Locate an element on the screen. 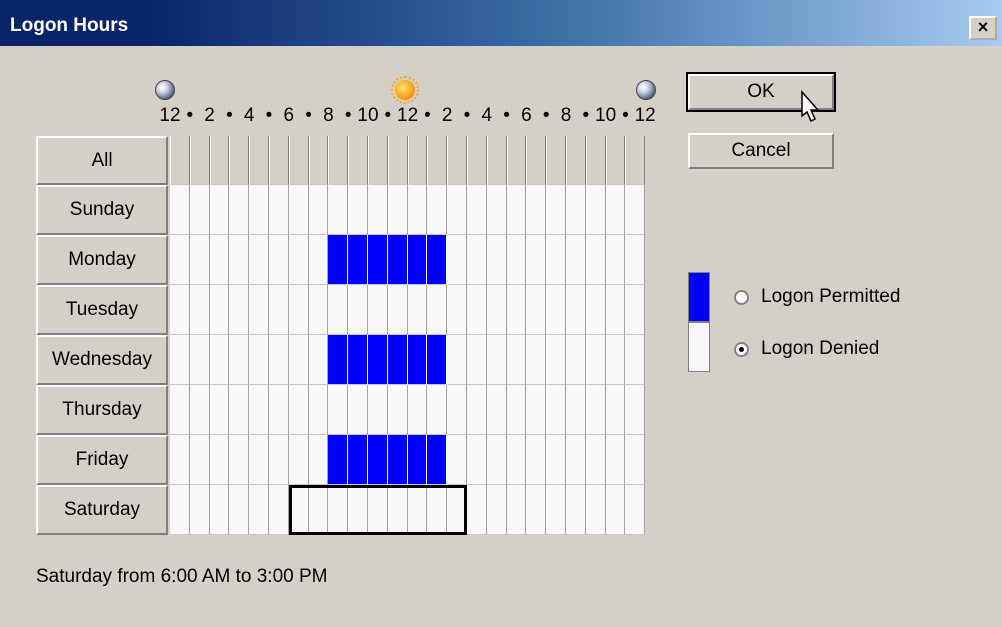  day-button-monday: Monday is located at coordinates (102, 260).